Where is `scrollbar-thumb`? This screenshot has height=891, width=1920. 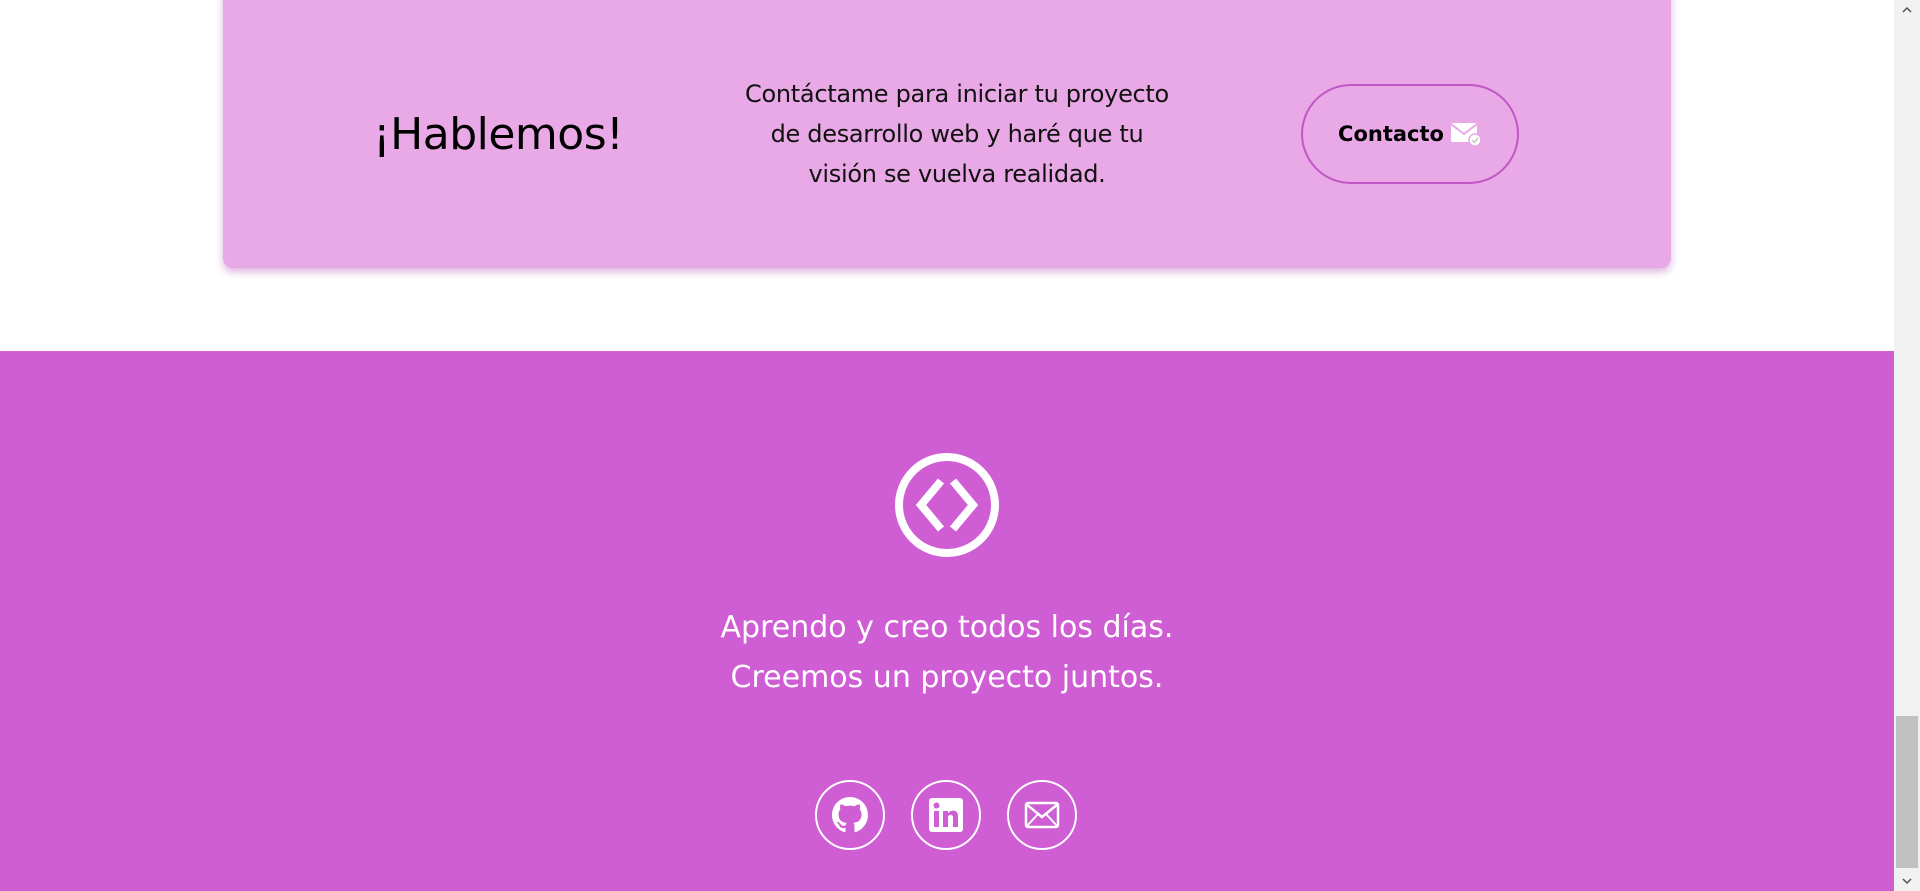
scrollbar-thumb is located at coordinates (1907, 792).